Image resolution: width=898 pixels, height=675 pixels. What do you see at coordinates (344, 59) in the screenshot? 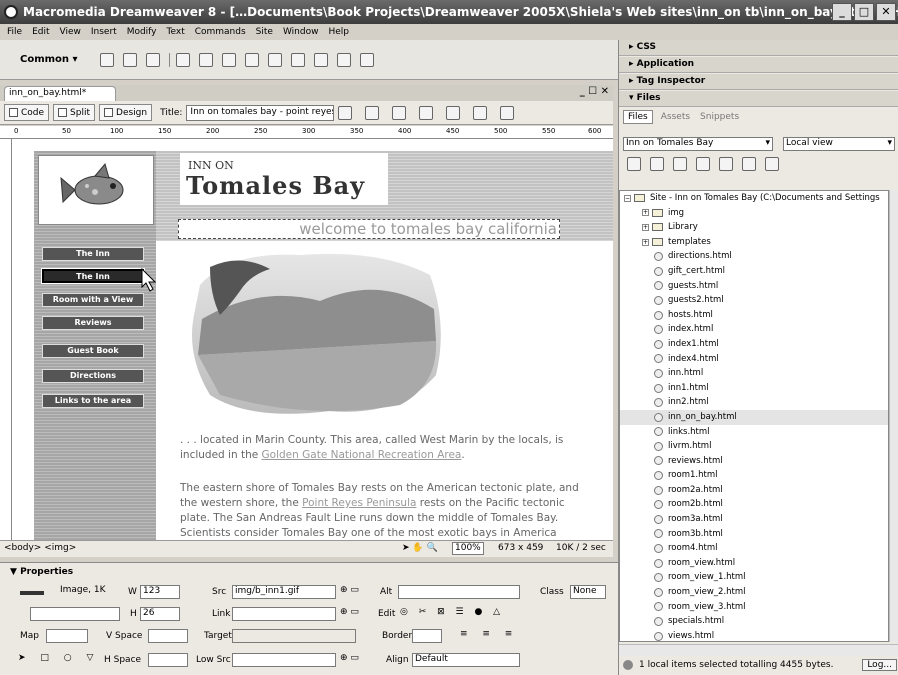
I see `head-icon` at bounding box center [344, 59].